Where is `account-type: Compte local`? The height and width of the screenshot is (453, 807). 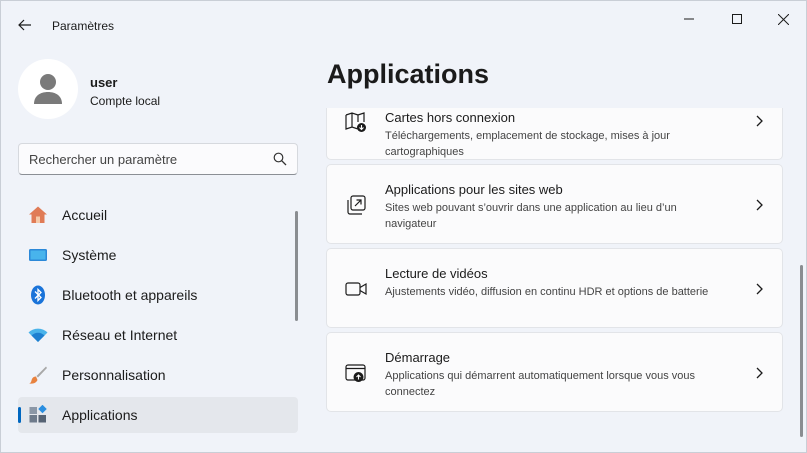 account-type: Compte local is located at coordinates (125, 101).